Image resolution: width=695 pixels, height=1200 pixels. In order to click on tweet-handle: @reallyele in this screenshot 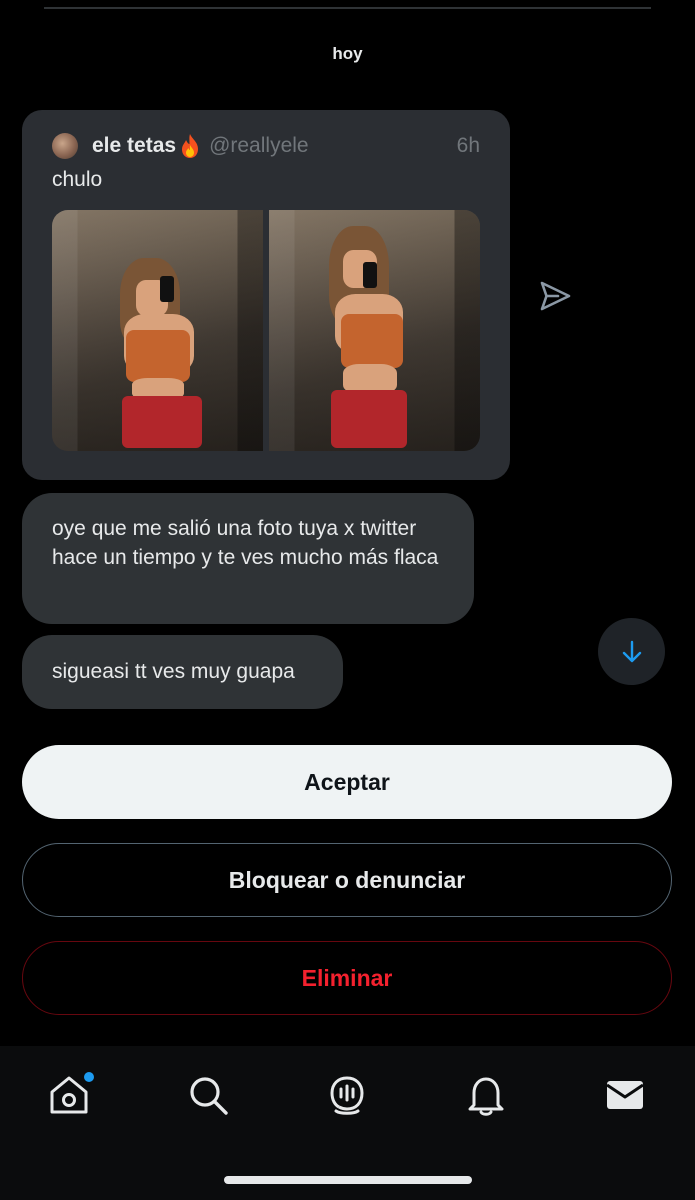, I will do `click(259, 145)`.